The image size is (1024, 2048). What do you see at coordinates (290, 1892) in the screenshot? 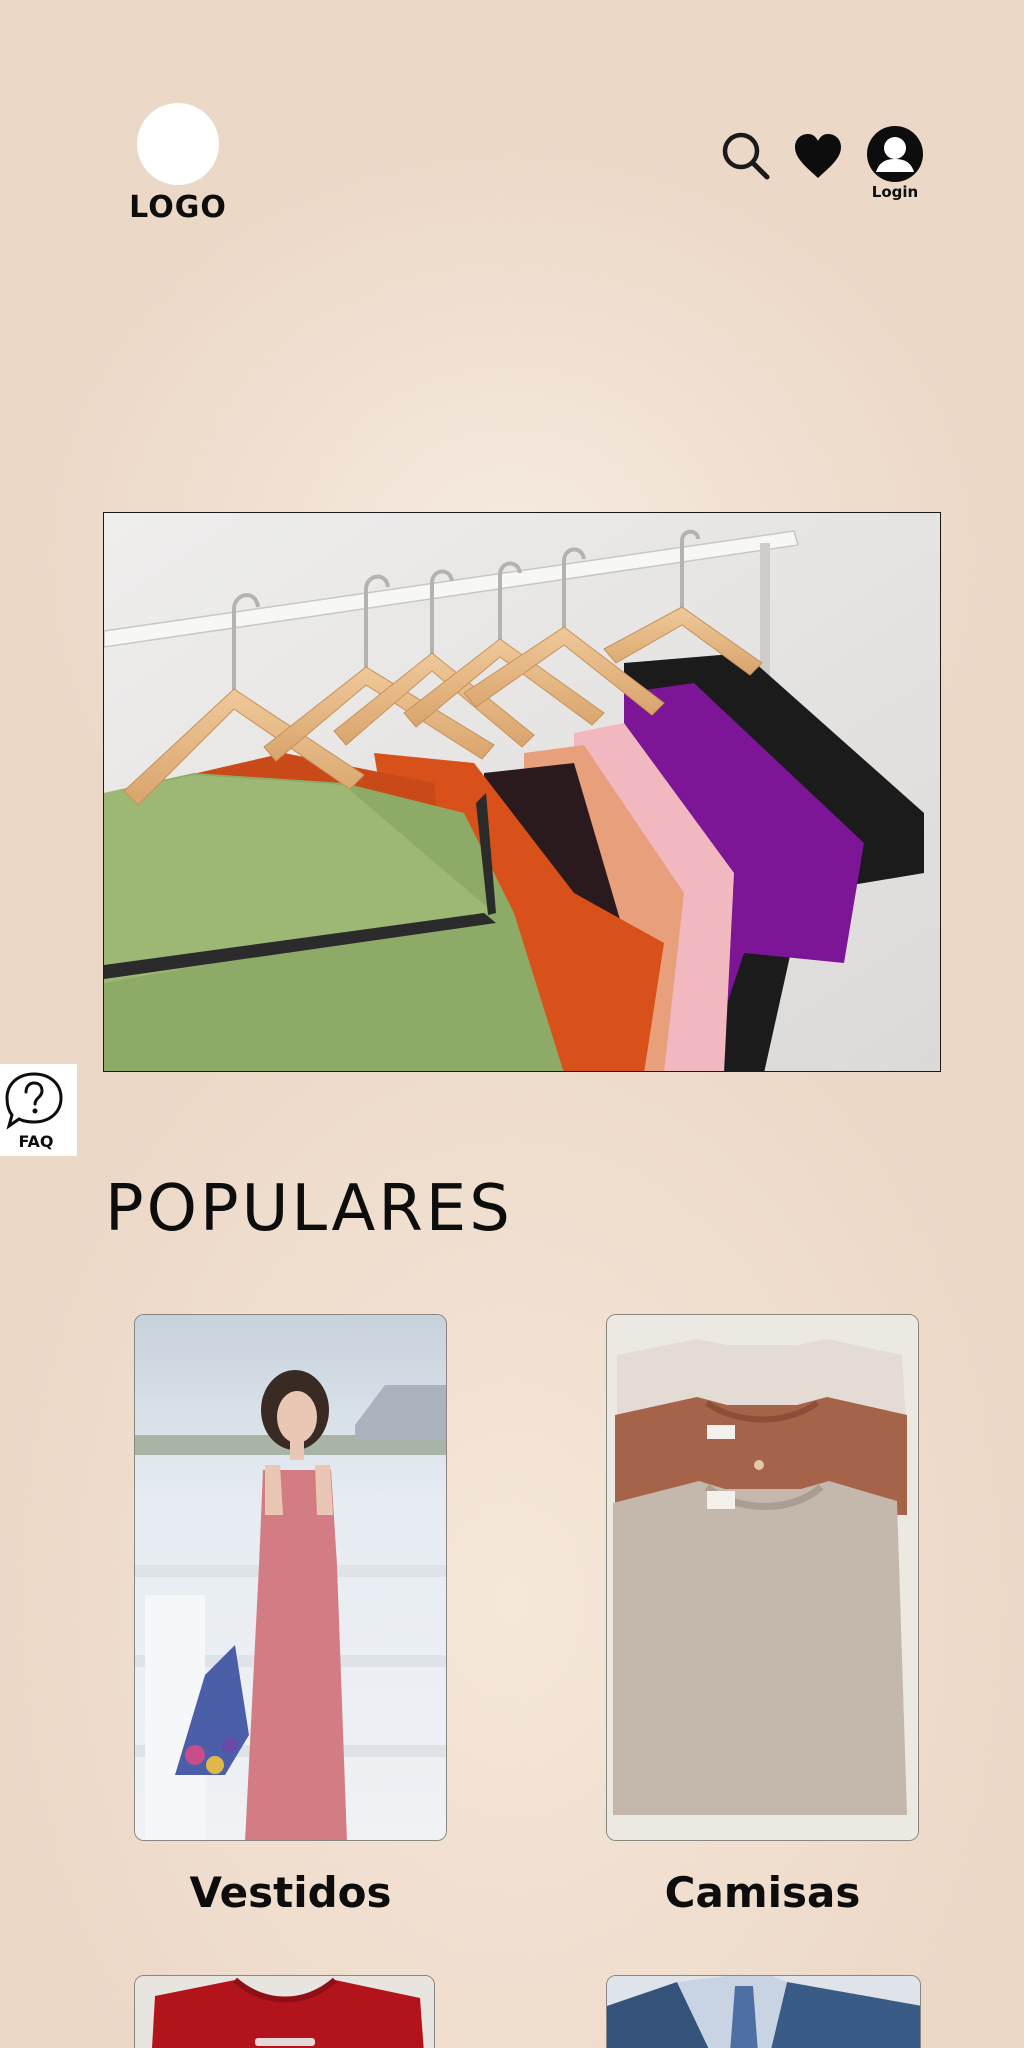
I see `product-label-vestidos: Vestidos` at bounding box center [290, 1892].